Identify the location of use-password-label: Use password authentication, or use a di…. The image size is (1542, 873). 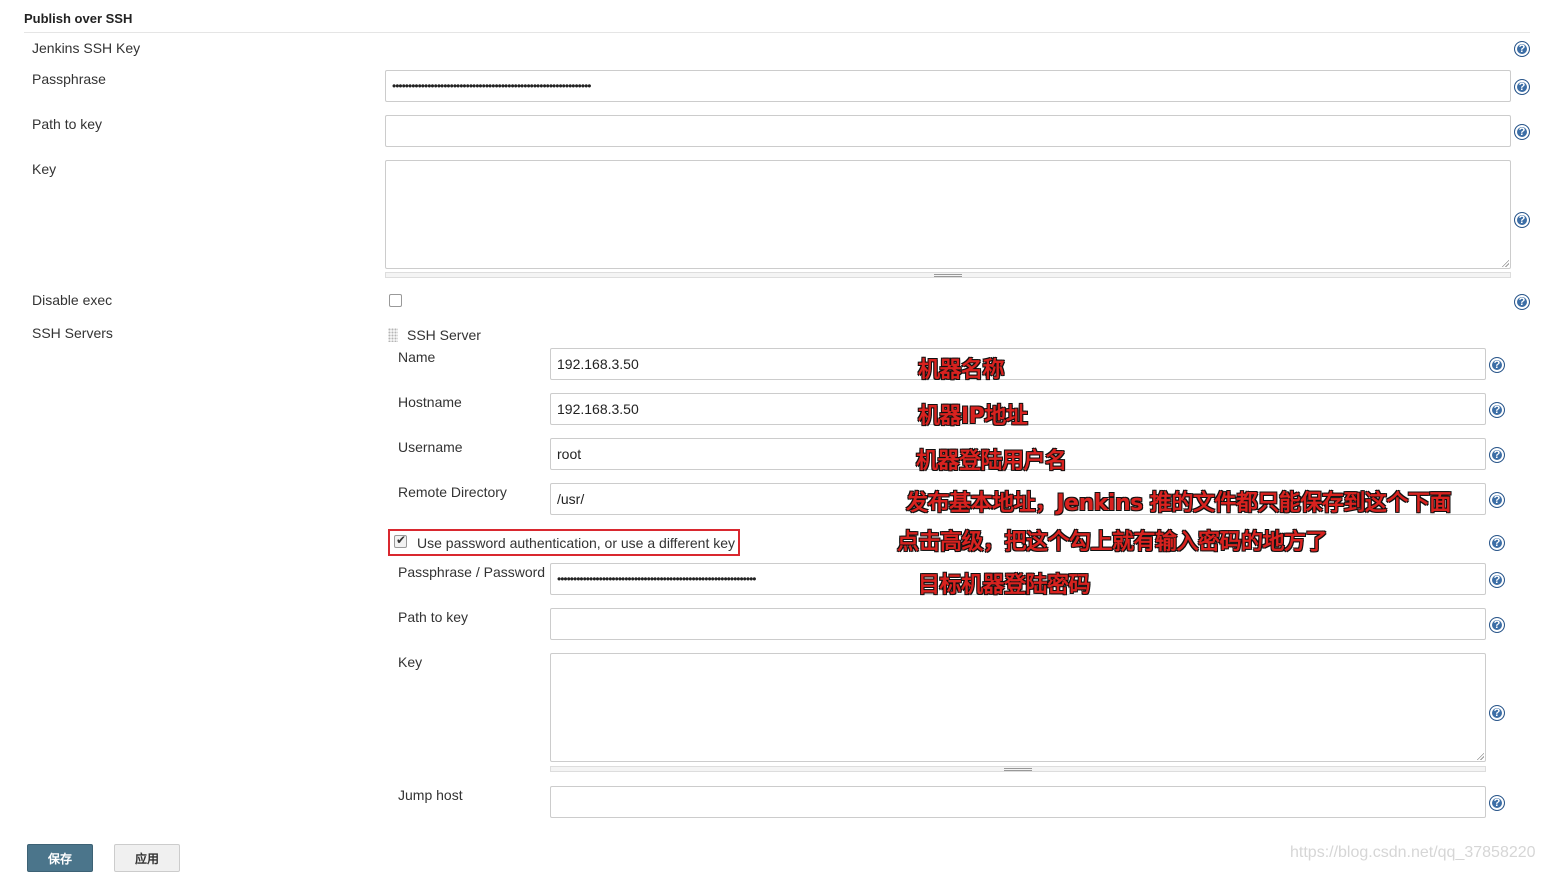
(576, 543).